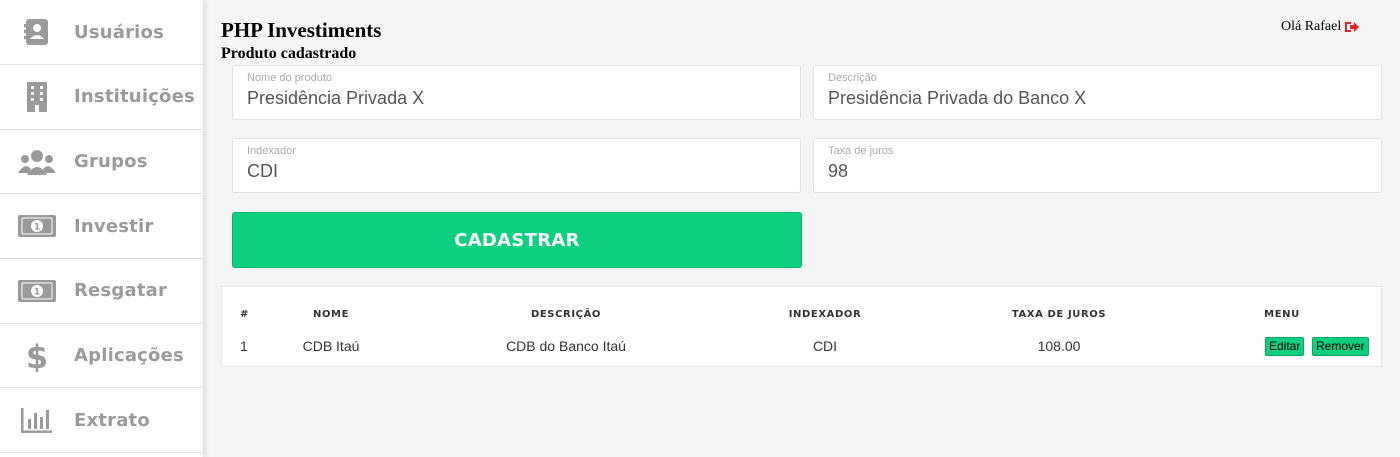  What do you see at coordinates (121, 291) in the screenshot?
I see `sidebar-item-label: Resgatar` at bounding box center [121, 291].